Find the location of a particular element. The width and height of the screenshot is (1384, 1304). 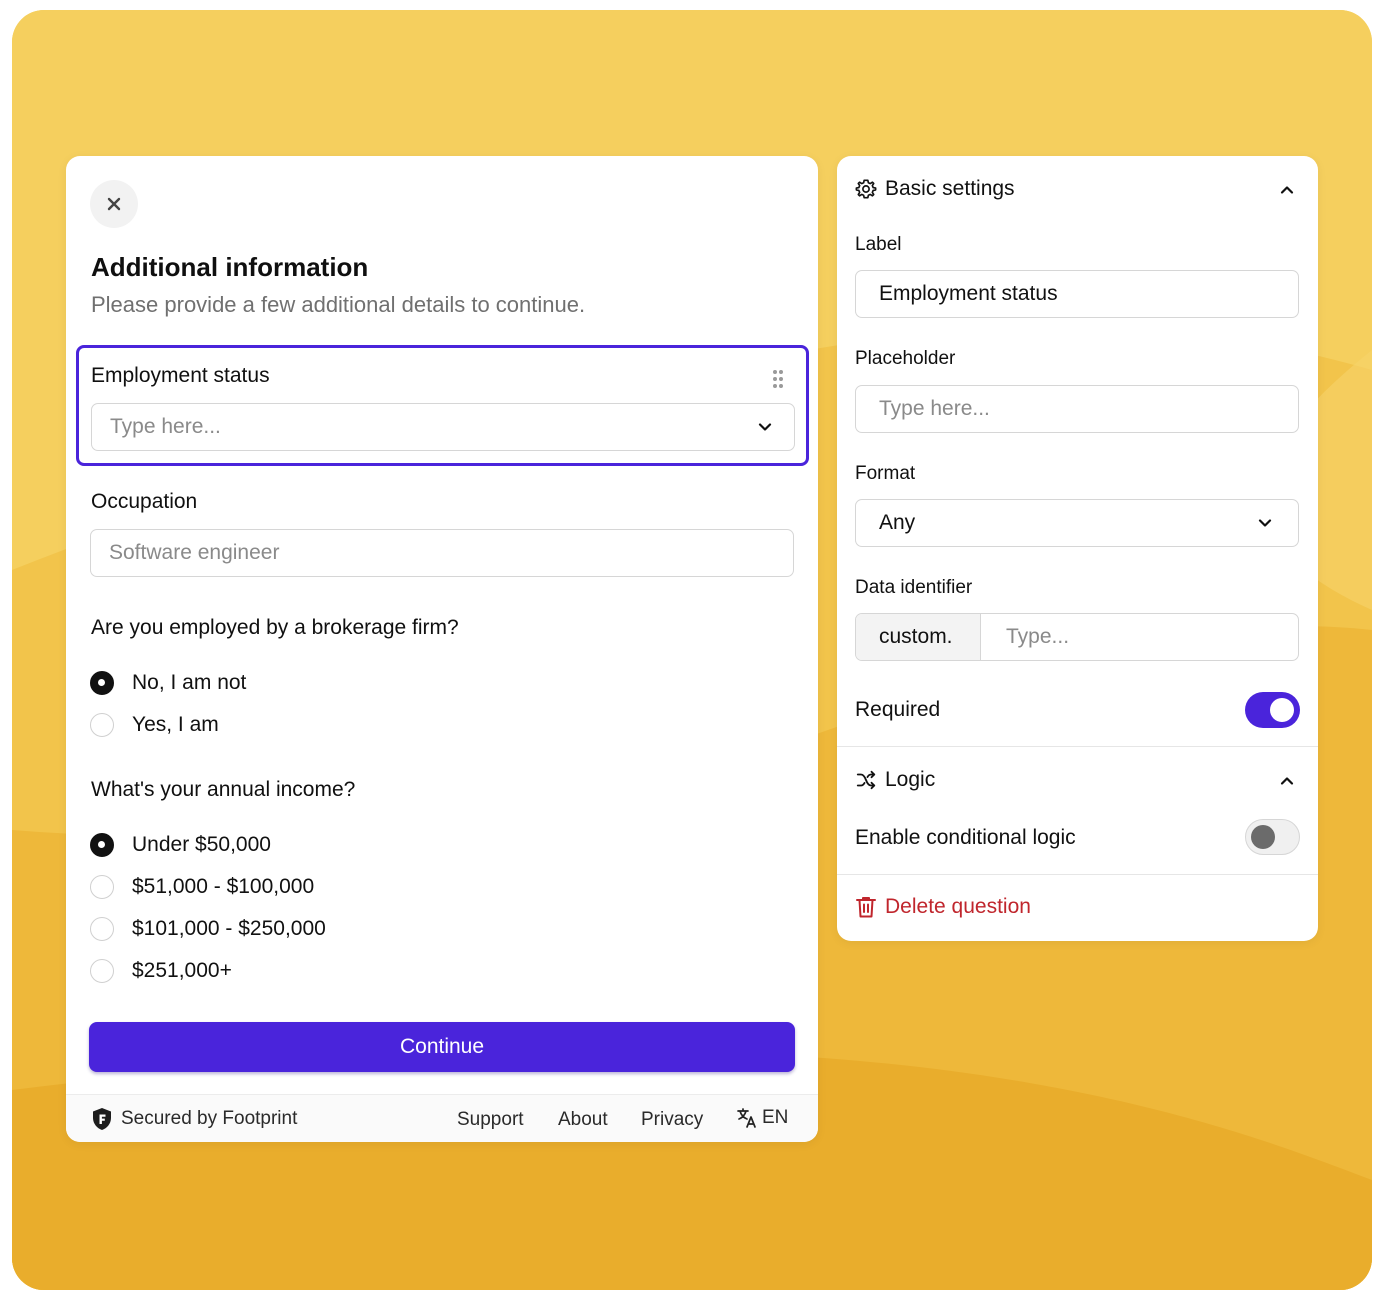

close-button is located at coordinates (114, 204).